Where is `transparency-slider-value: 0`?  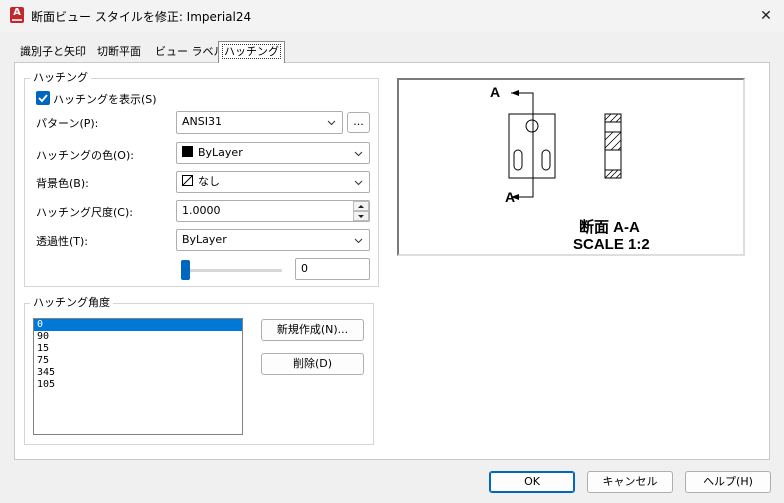
transparency-slider-value: 0 is located at coordinates (304, 268).